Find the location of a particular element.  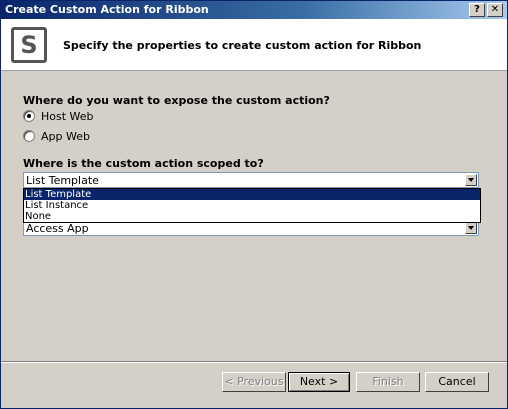

footer-divider is located at coordinates (254, 362).